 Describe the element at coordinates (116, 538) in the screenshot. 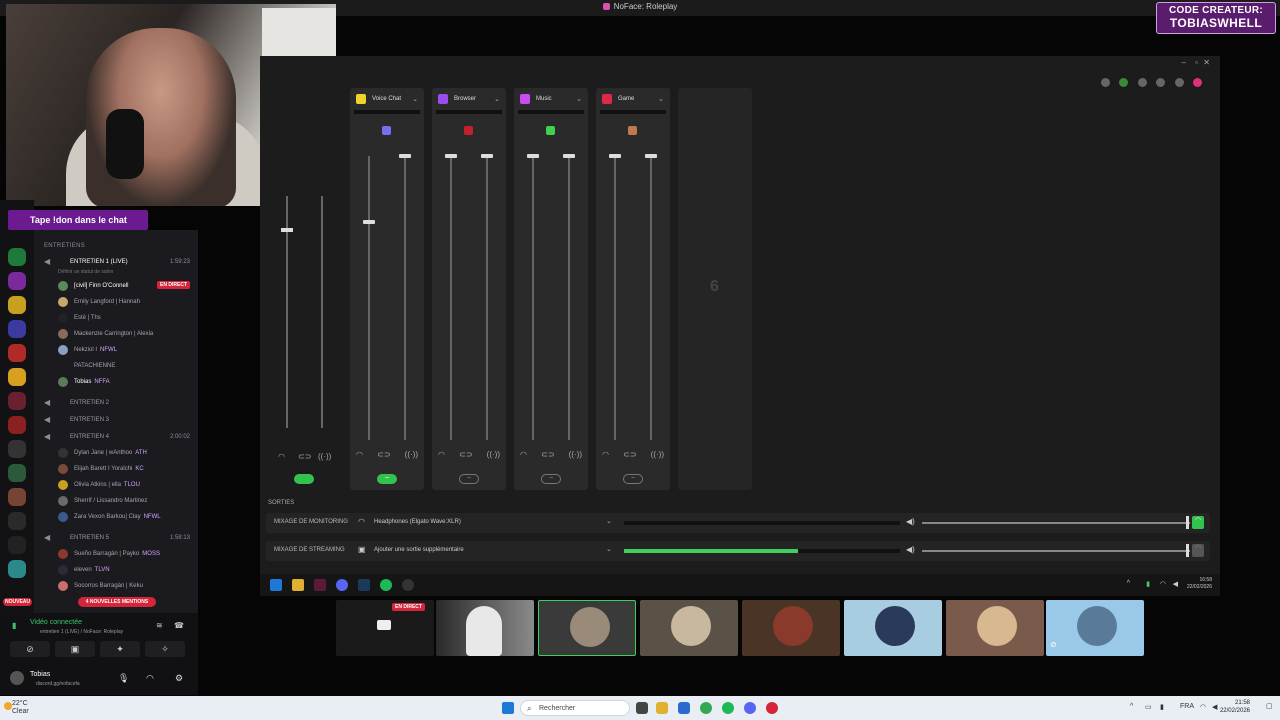

I see `voice-channel: ◀ ENTRETIEN 5 1:58:13` at that location.